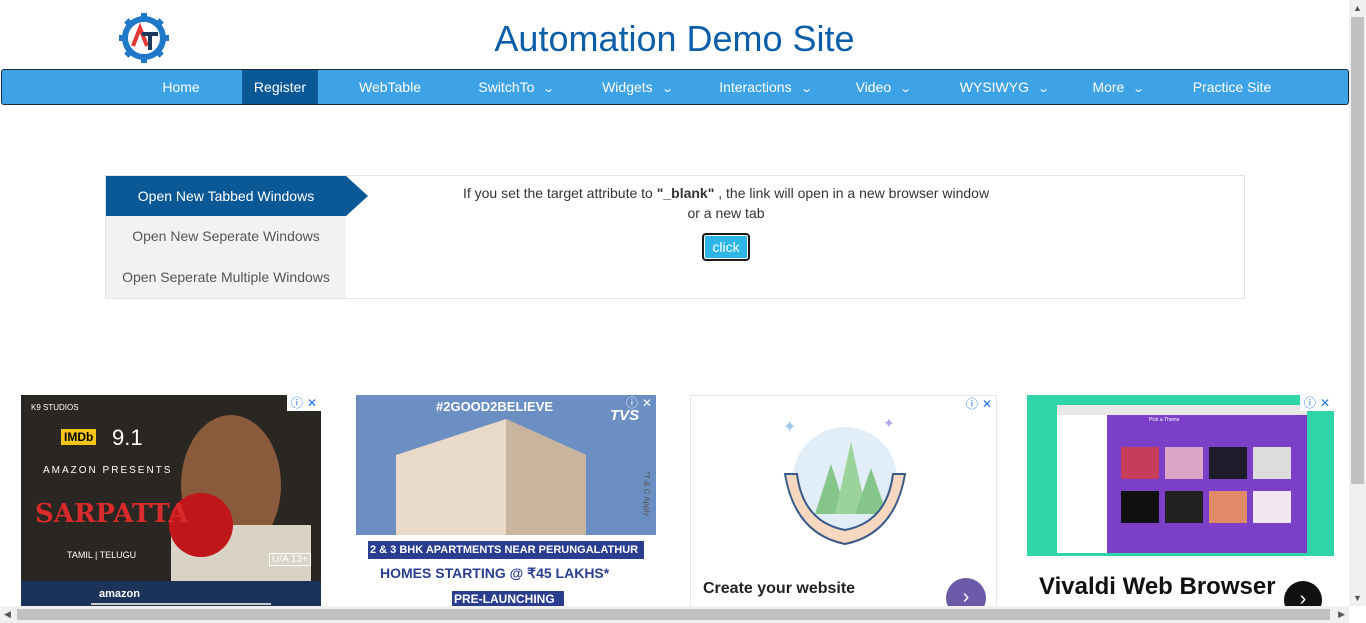 The width and height of the screenshot is (1366, 623). What do you see at coordinates (390, 87) in the screenshot?
I see `nav-webtable: WebTable` at bounding box center [390, 87].